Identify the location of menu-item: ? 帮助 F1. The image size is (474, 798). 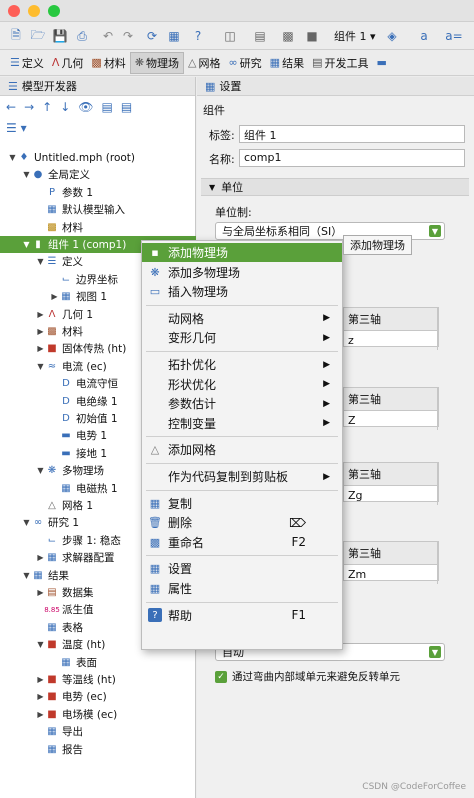
(242, 615).